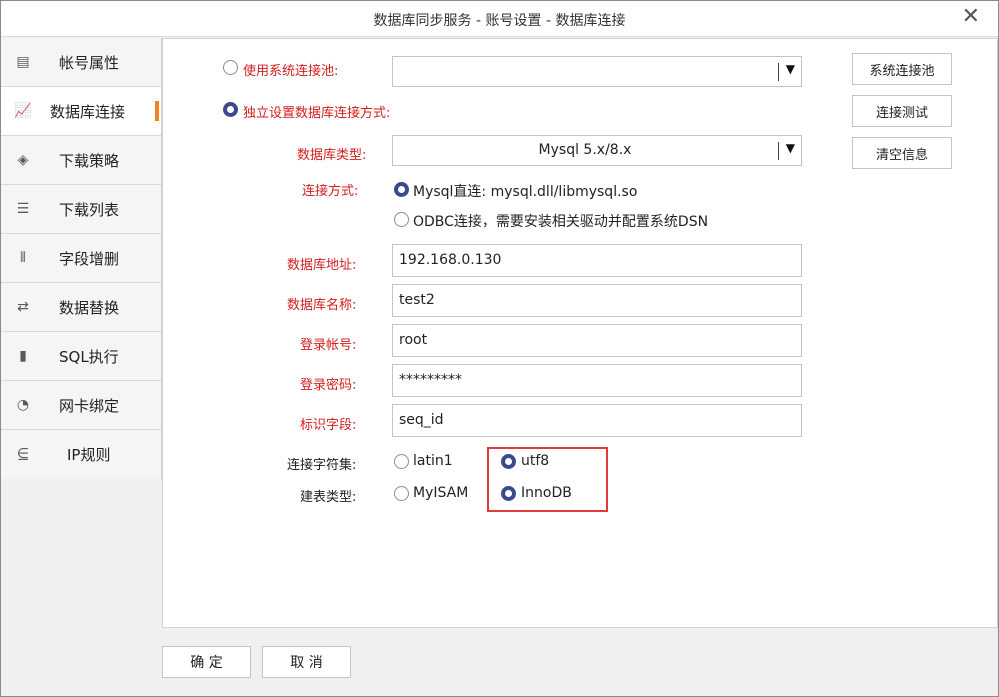 The width and height of the screenshot is (999, 697). I want to click on db-type-value: Mysql 5.x/8.x, so click(585, 150).